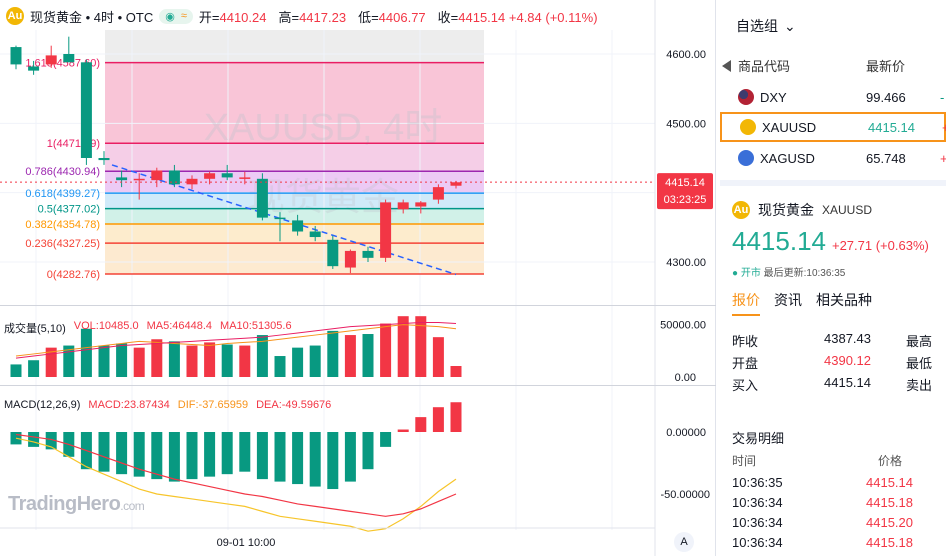 The height and width of the screenshot is (556, 946). I want to click on watchlist-selector: 自选组 ⌄, so click(766, 26).